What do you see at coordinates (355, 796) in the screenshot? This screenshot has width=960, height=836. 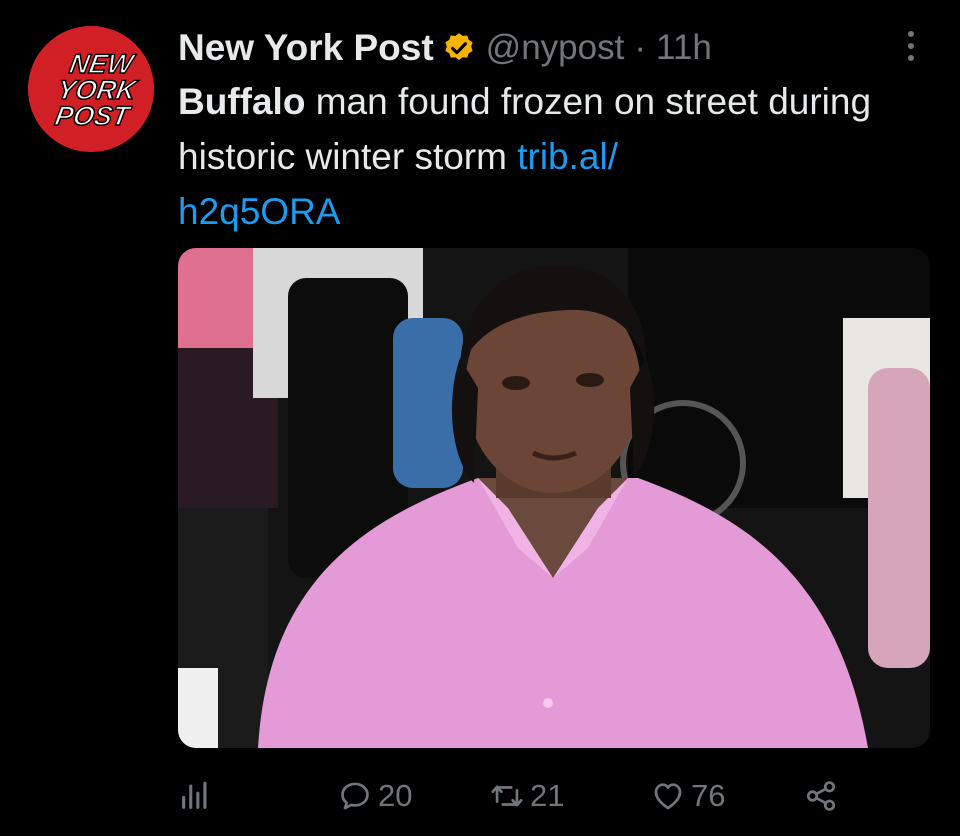 I see `reply-icon` at bounding box center [355, 796].